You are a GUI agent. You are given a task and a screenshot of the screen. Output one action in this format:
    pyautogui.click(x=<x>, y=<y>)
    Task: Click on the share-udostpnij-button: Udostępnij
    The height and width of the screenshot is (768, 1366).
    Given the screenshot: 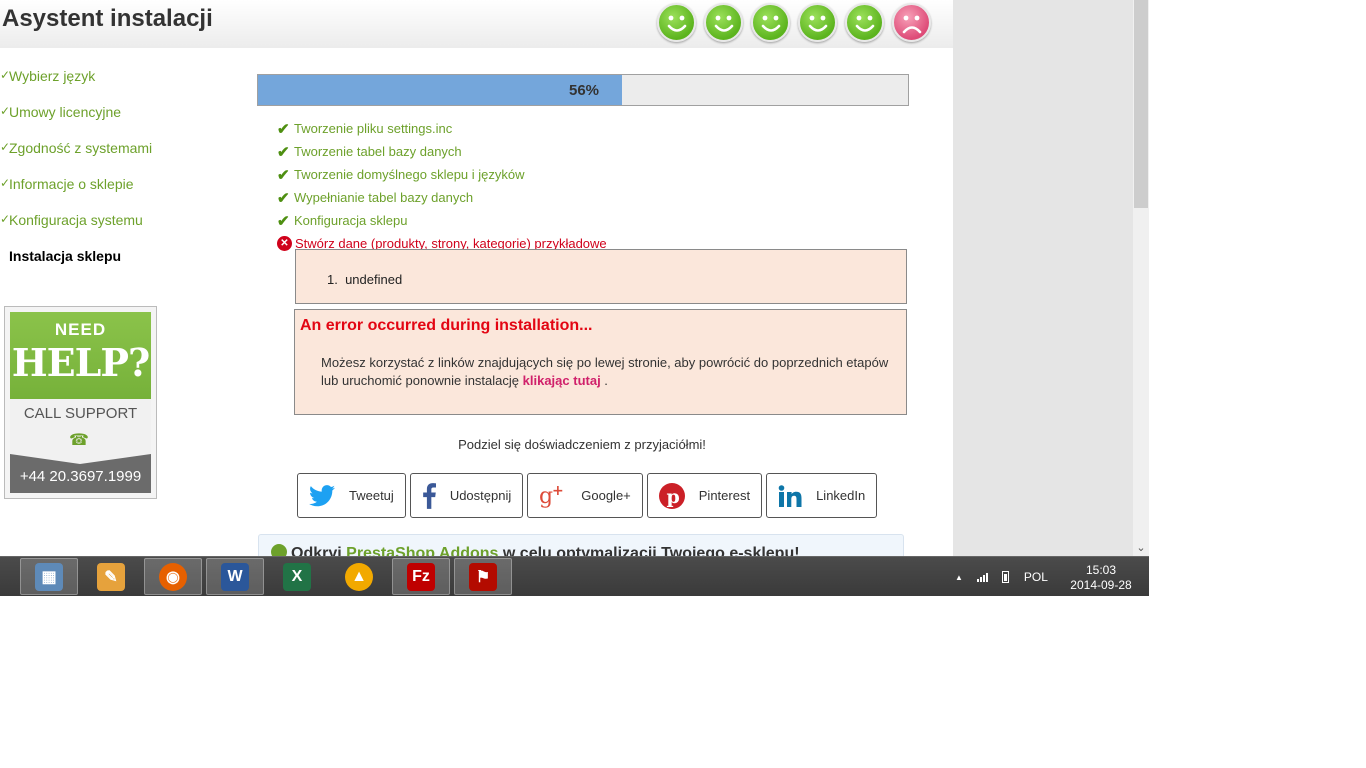 What is the action you would take?
    pyautogui.click(x=466, y=495)
    